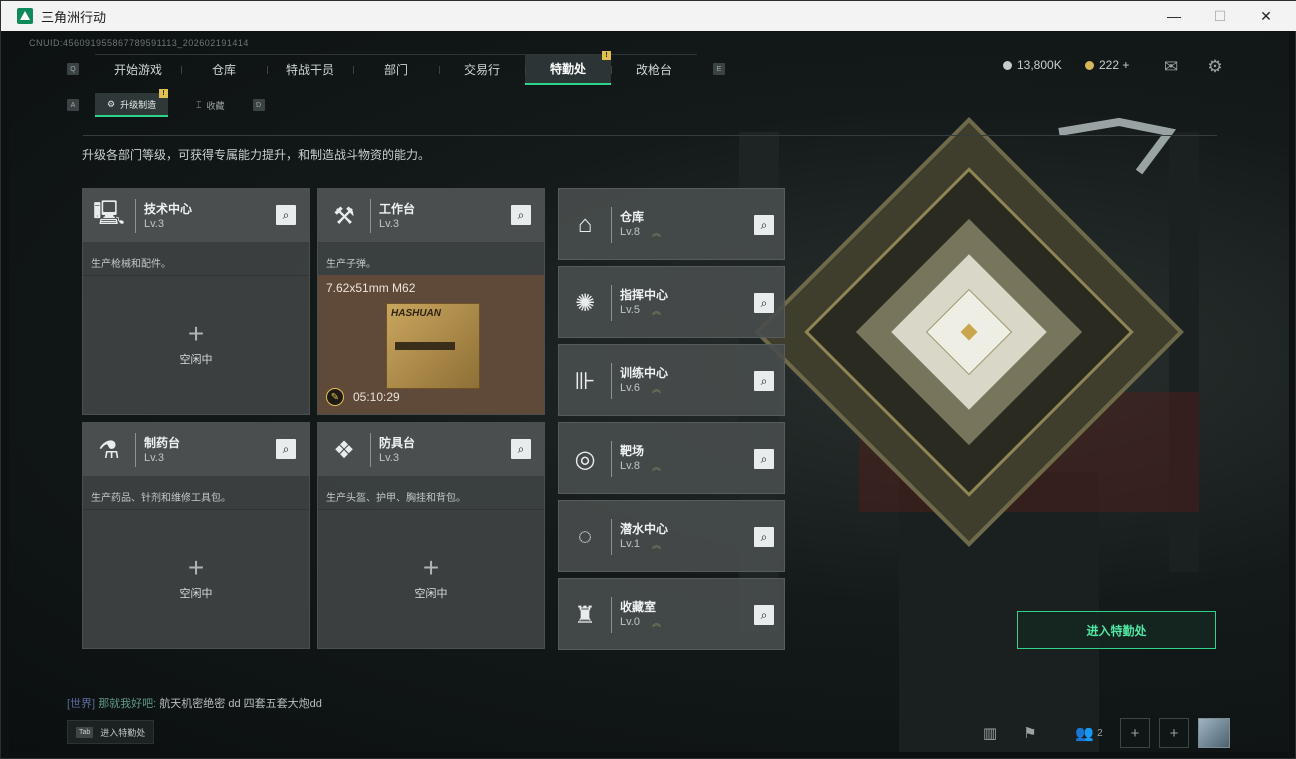 This screenshot has height=759, width=1296. What do you see at coordinates (671, 536) in the screenshot?
I see `dept-card-diving: ◌ 潜水中心 Lv.1 ︽ ⌕` at bounding box center [671, 536].